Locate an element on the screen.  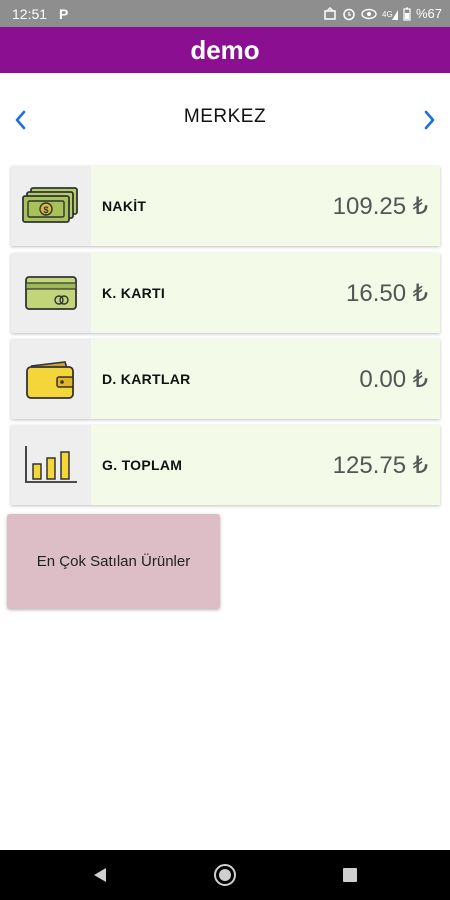
cash-label: NAKİT is located at coordinates (124, 206).